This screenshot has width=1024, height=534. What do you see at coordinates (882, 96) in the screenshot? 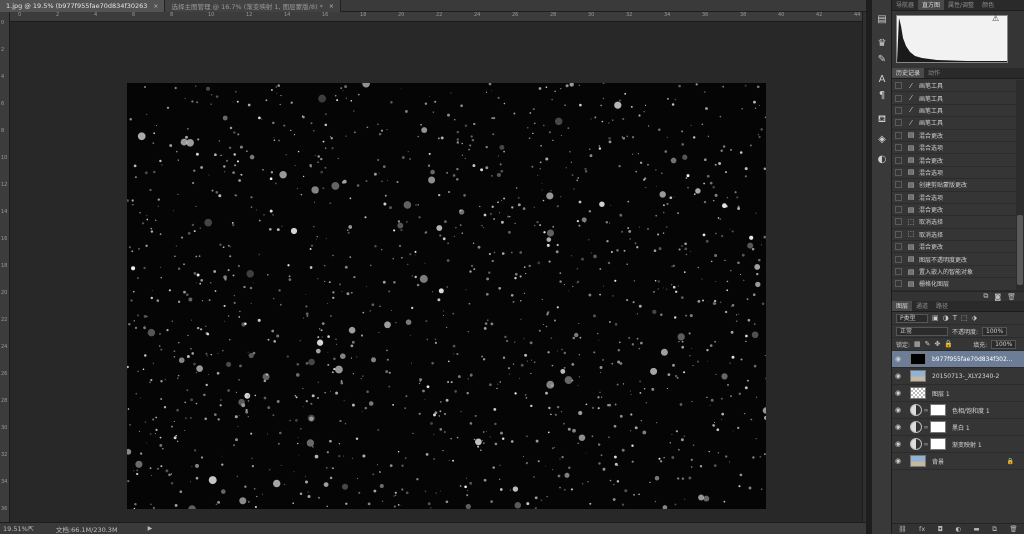
I see `paragraph-panel-icon: ¶` at bounding box center [882, 96].